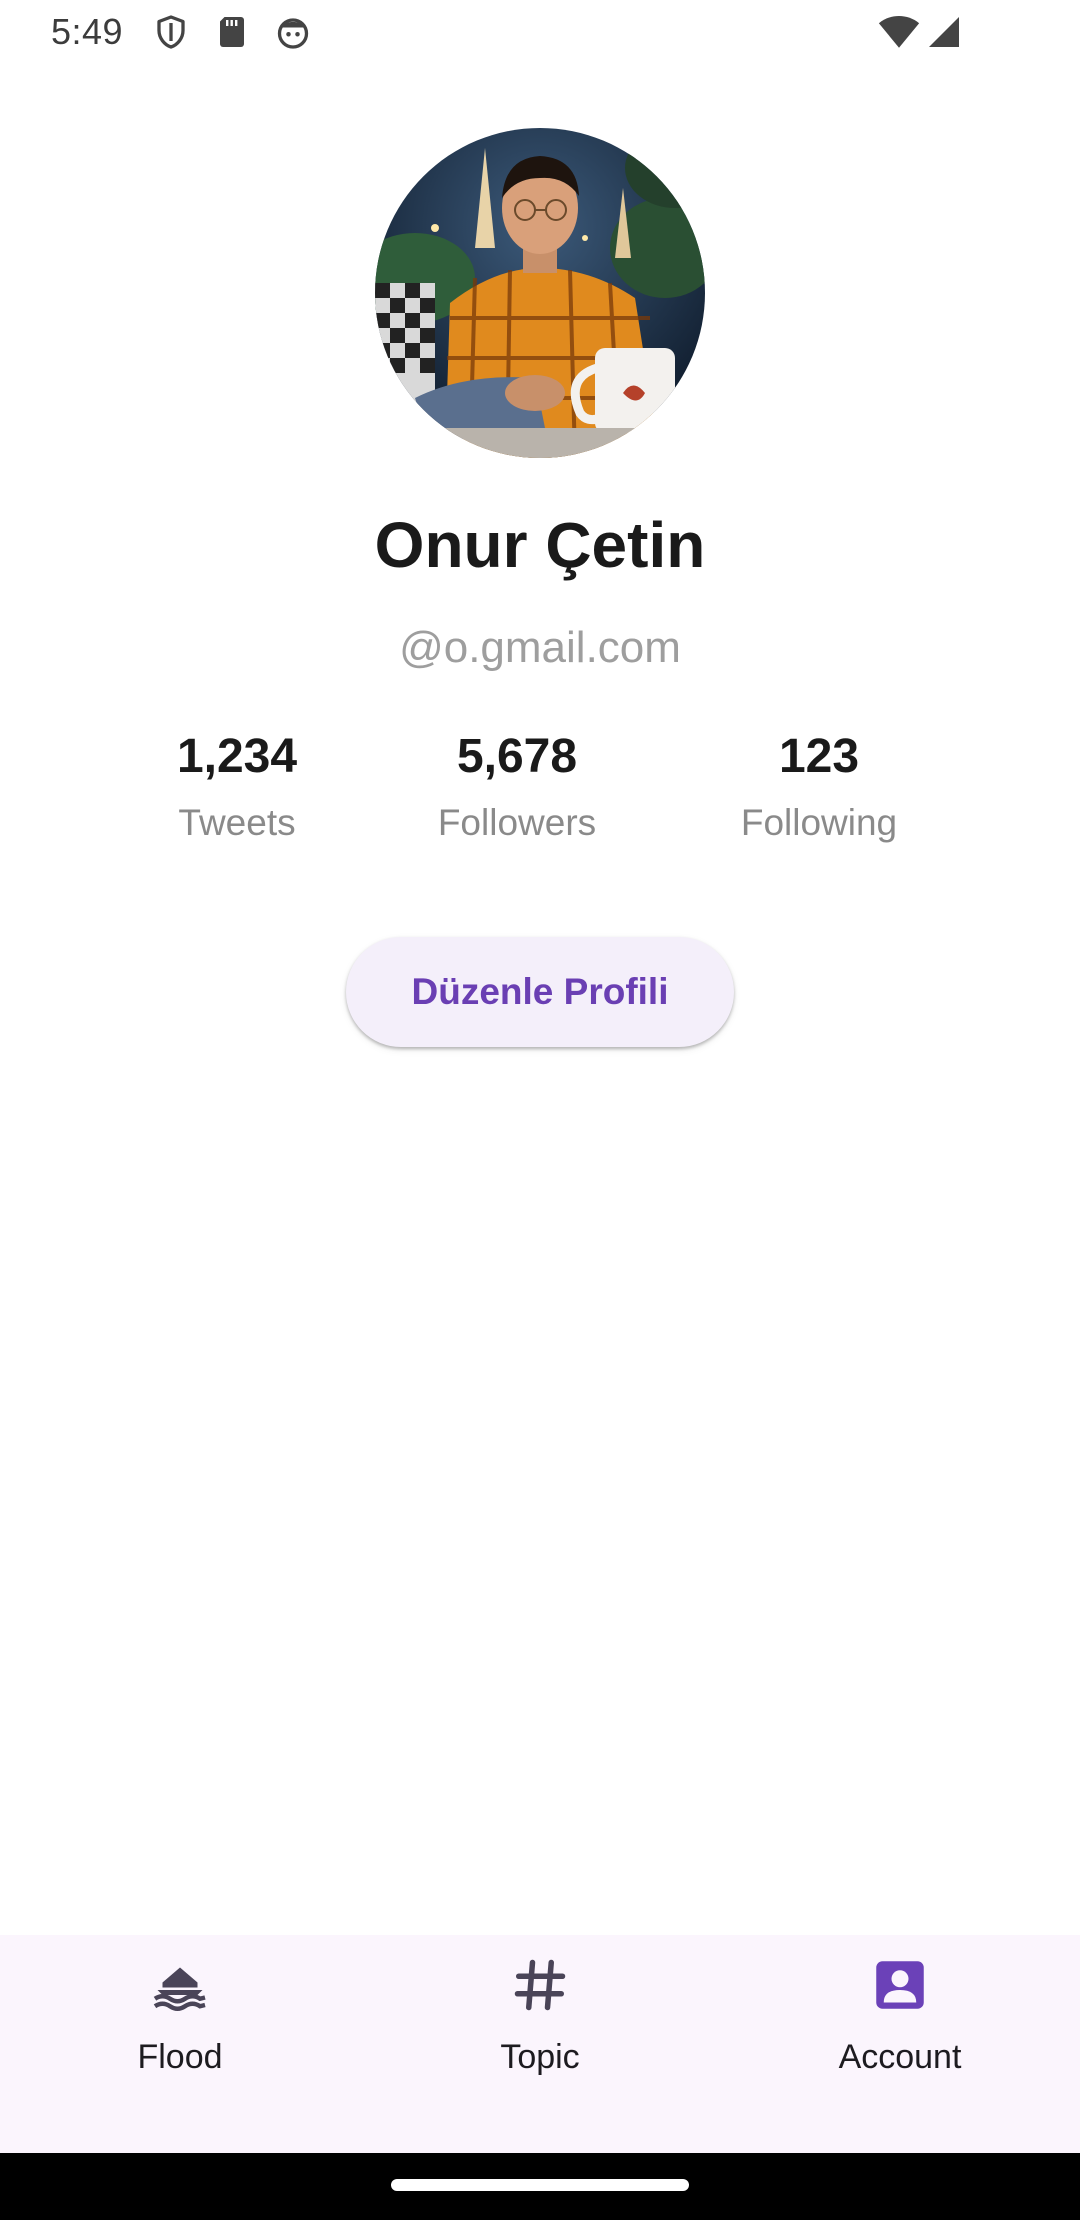  What do you see at coordinates (819, 786) in the screenshot?
I see `stat-following: 123 Following` at bounding box center [819, 786].